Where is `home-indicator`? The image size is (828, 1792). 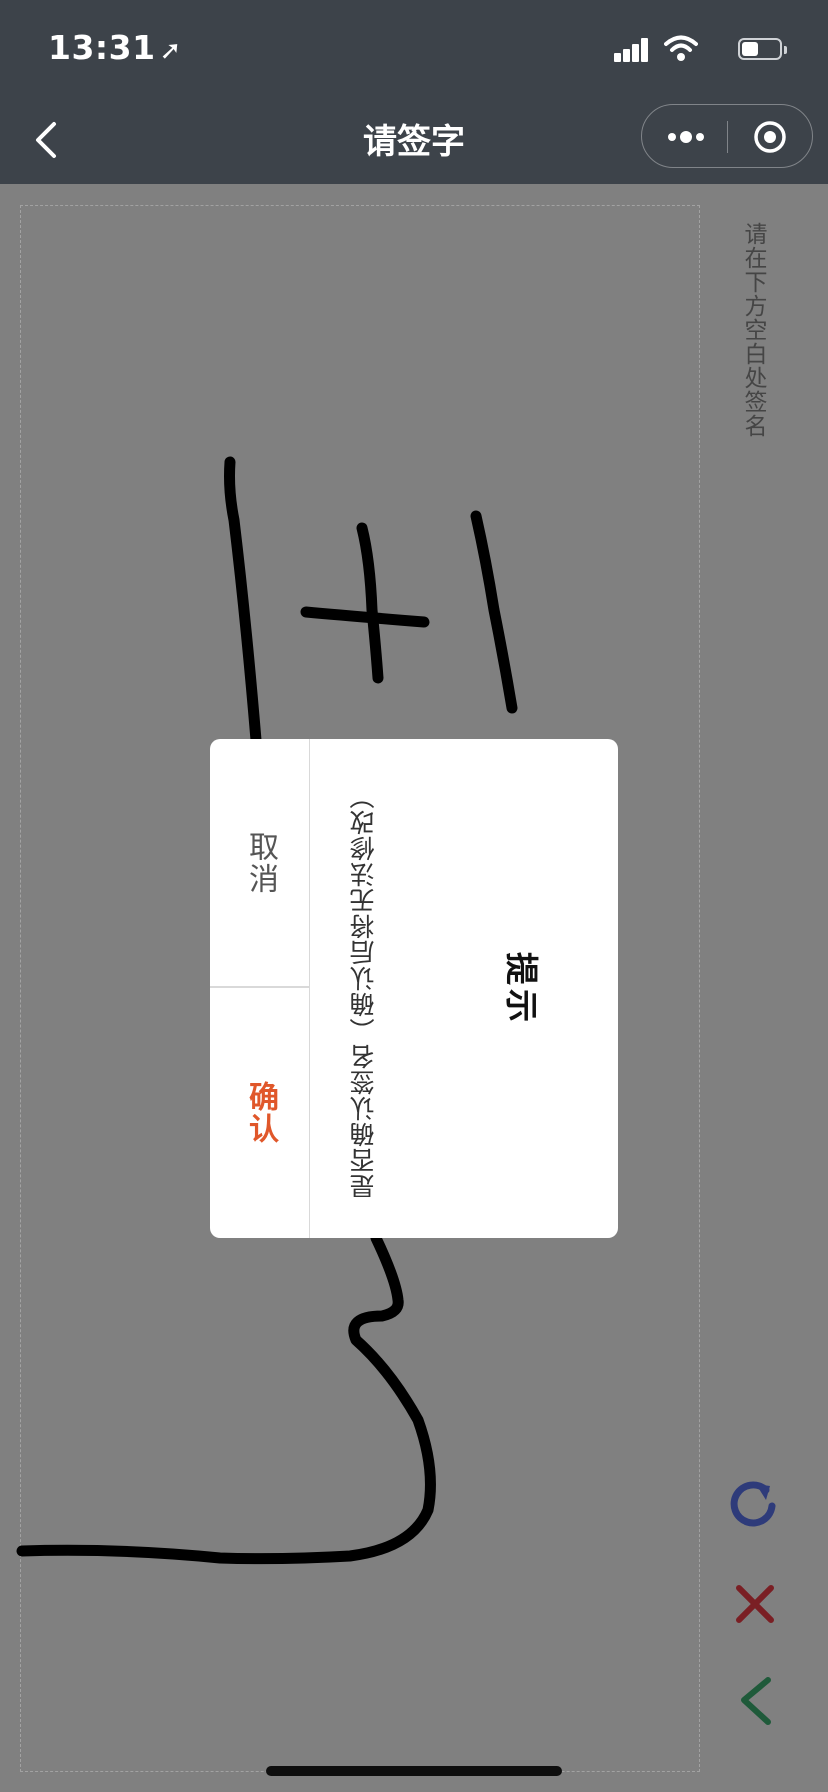
home-indicator is located at coordinates (414, 1771).